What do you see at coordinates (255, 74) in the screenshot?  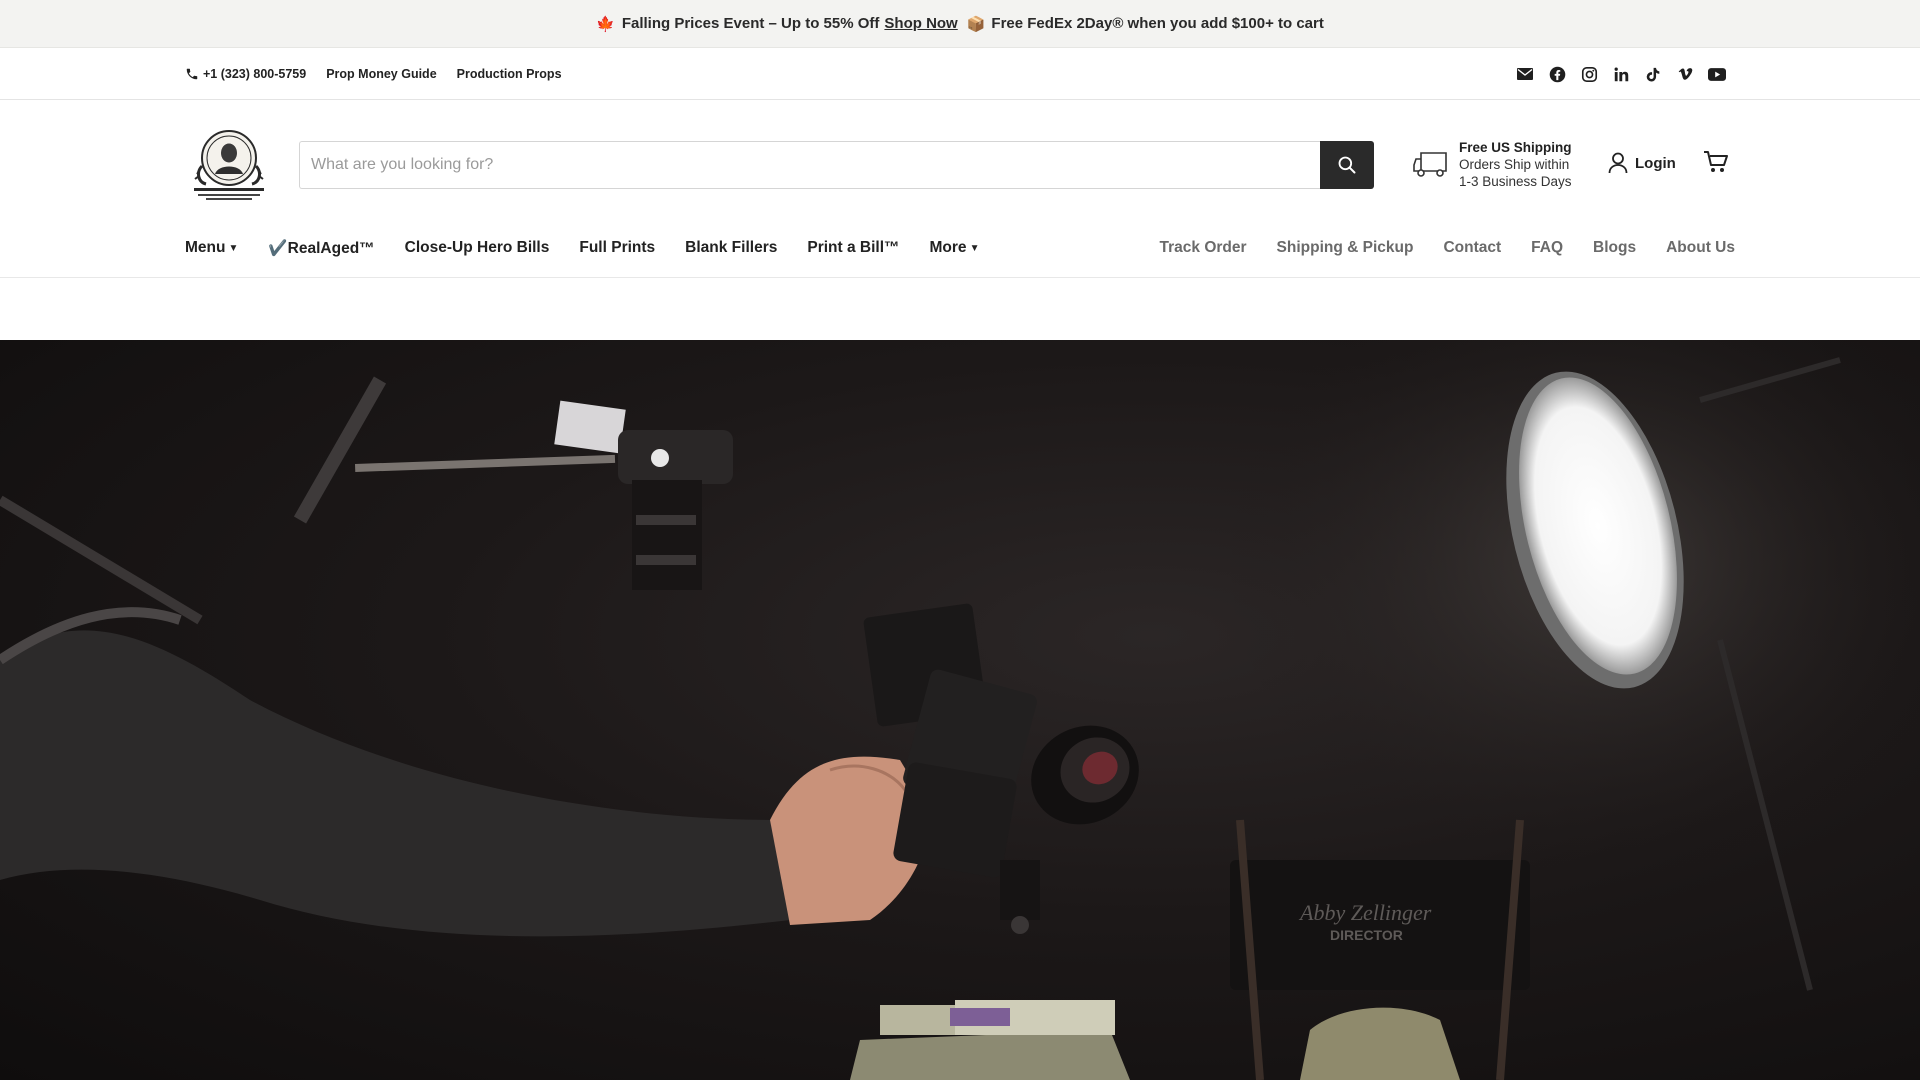 I see `phone-number: +1 (323) 800-5759` at bounding box center [255, 74].